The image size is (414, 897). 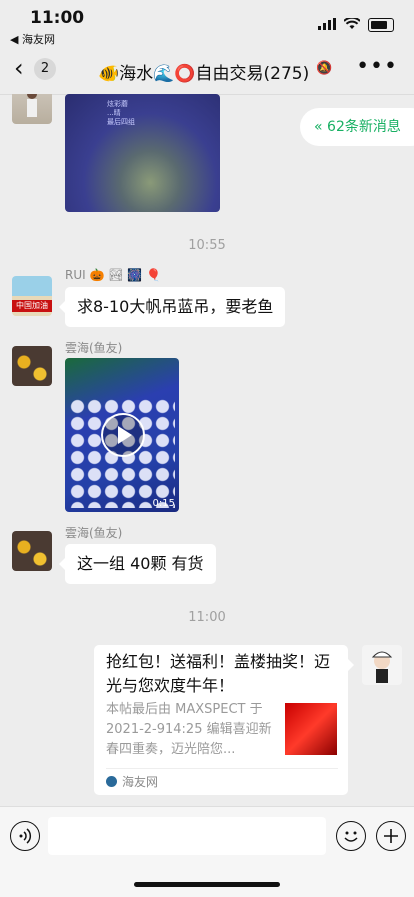 What do you see at coordinates (142, 153) in the screenshot?
I see `image-message: 炫彩蘑 ...晴 最后四组` at bounding box center [142, 153].